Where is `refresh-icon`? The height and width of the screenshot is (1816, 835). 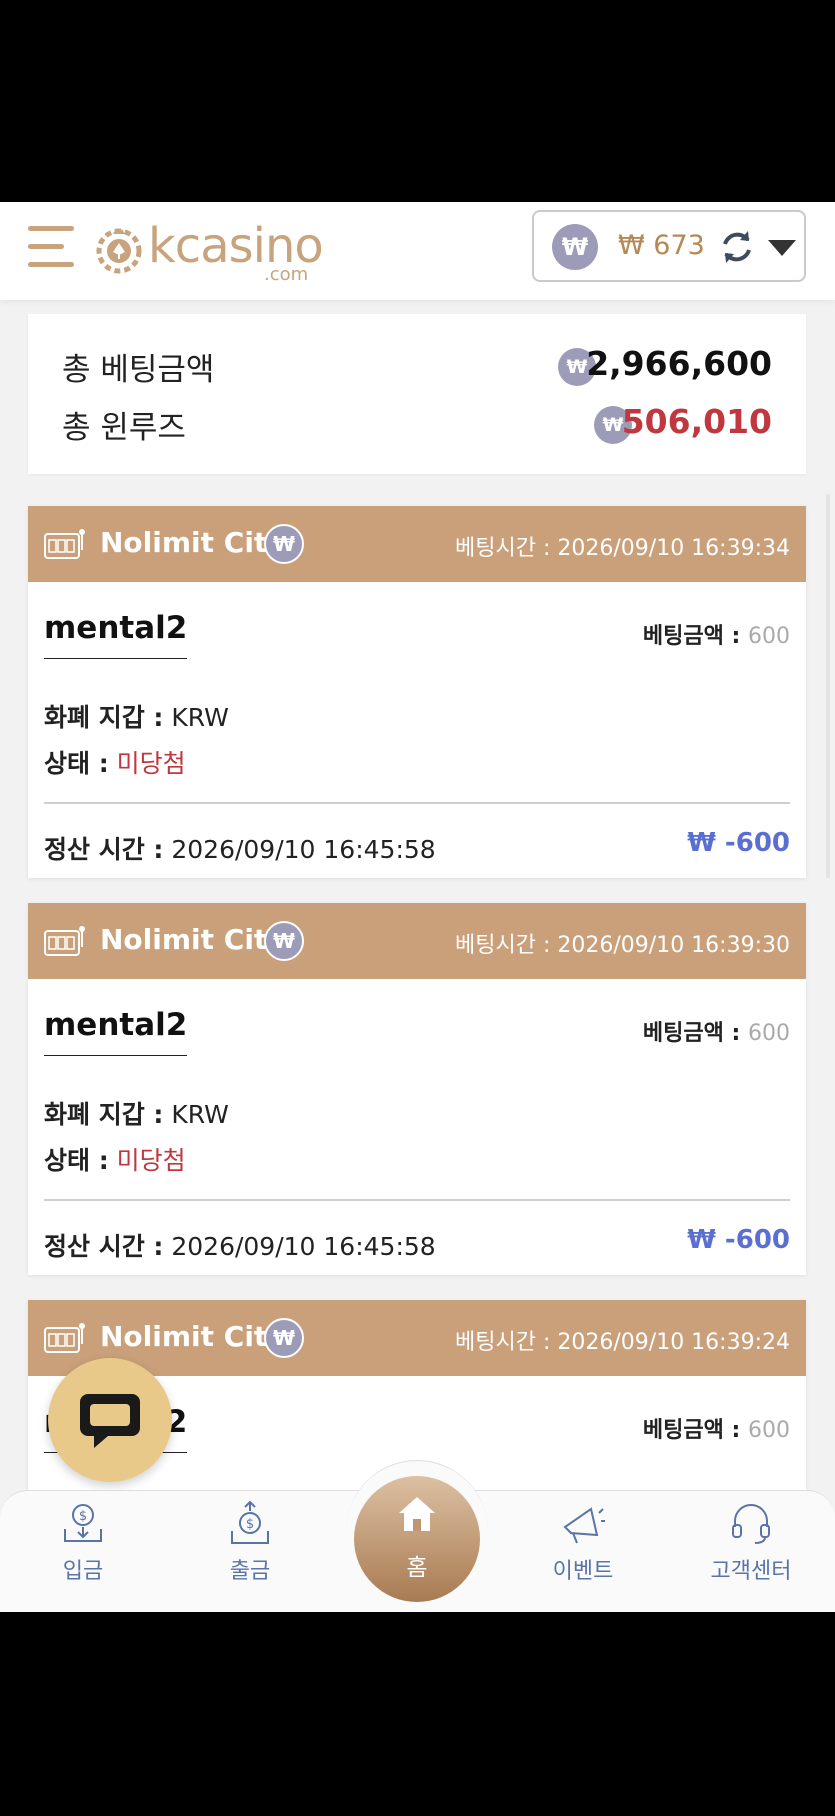 refresh-icon is located at coordinates (737, 247).